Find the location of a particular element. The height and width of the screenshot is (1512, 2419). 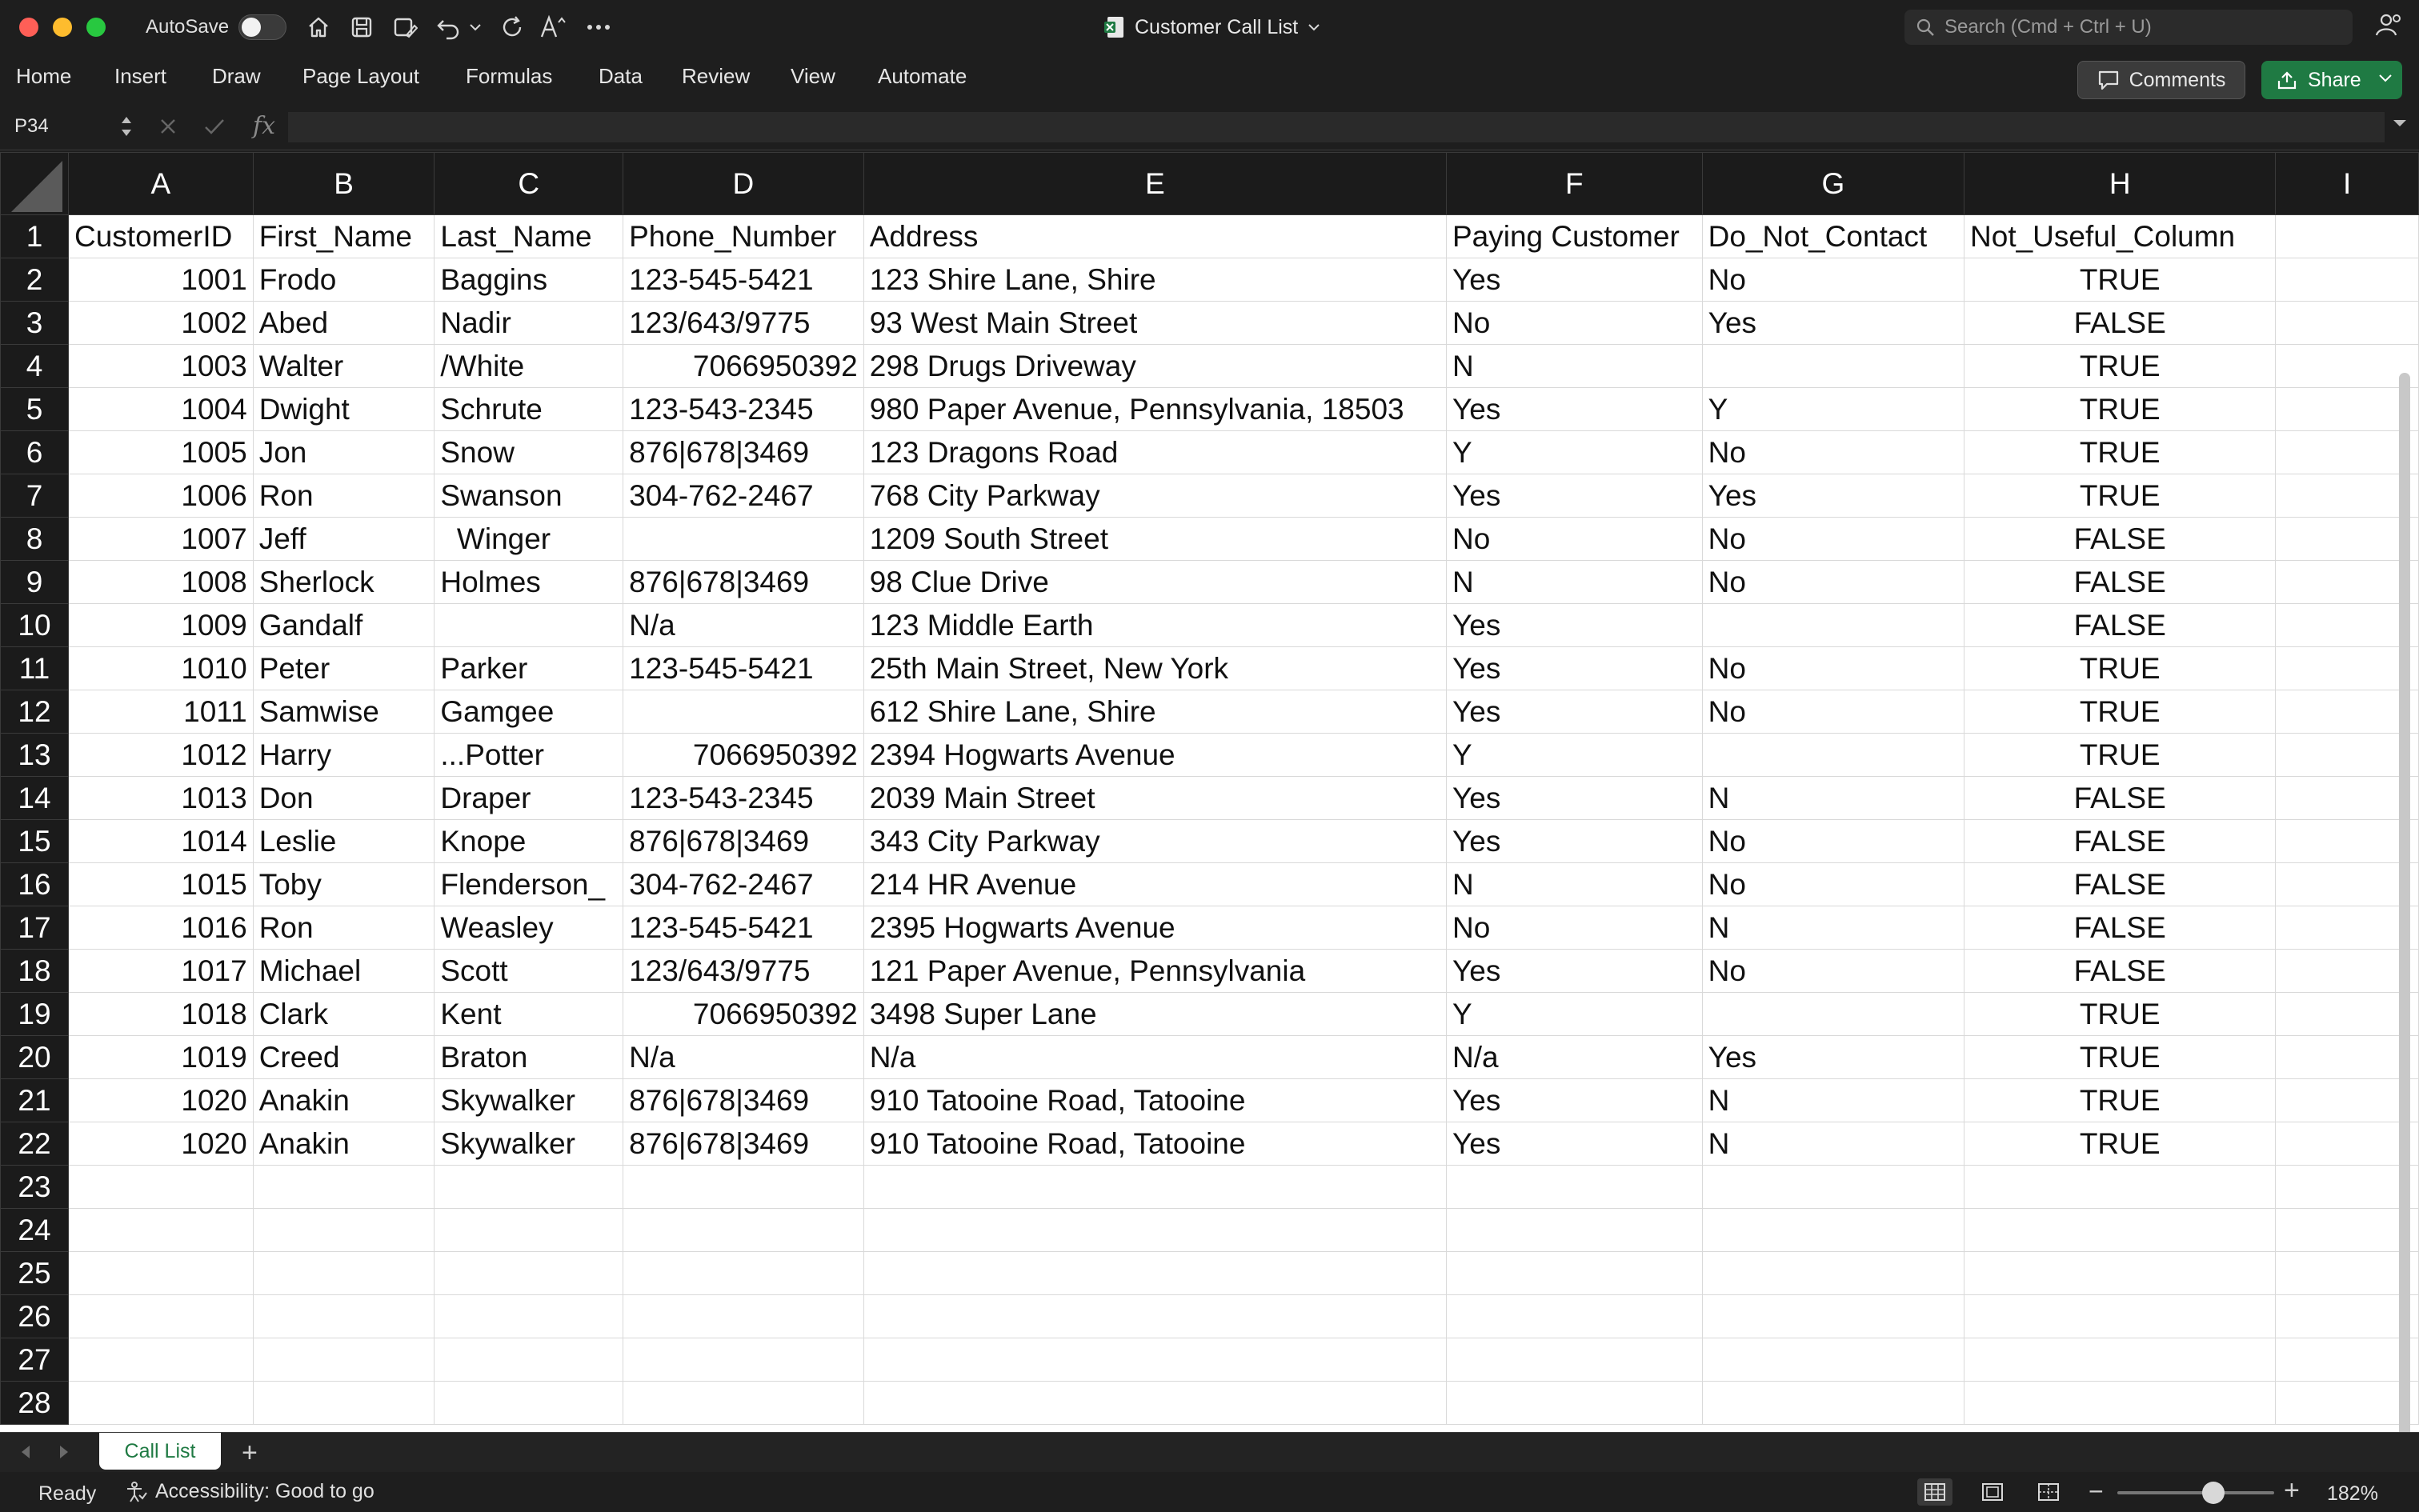

row-header: 12 is located at coordinates (34, 712).